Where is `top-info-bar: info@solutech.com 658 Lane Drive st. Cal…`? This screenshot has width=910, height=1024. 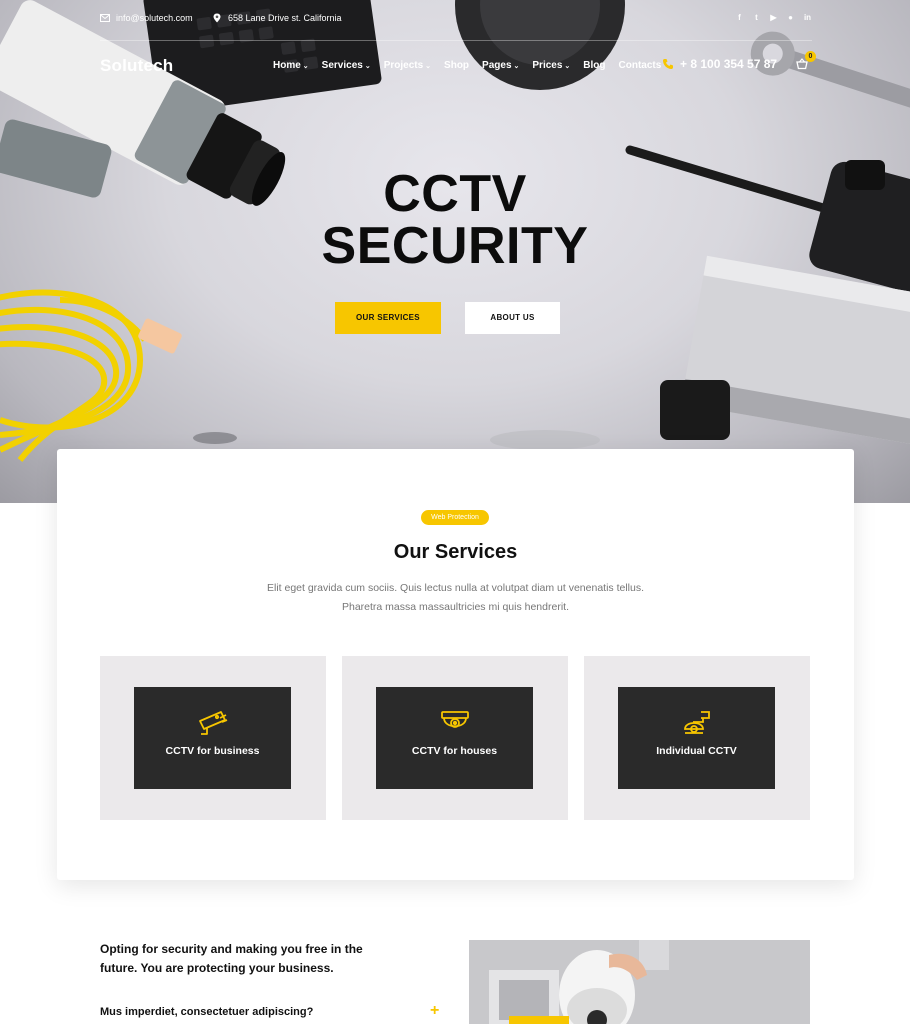
top-info-bar: info@solutech.com 658 Lane Drive st. Cal… is located at coordinates (456, 25).